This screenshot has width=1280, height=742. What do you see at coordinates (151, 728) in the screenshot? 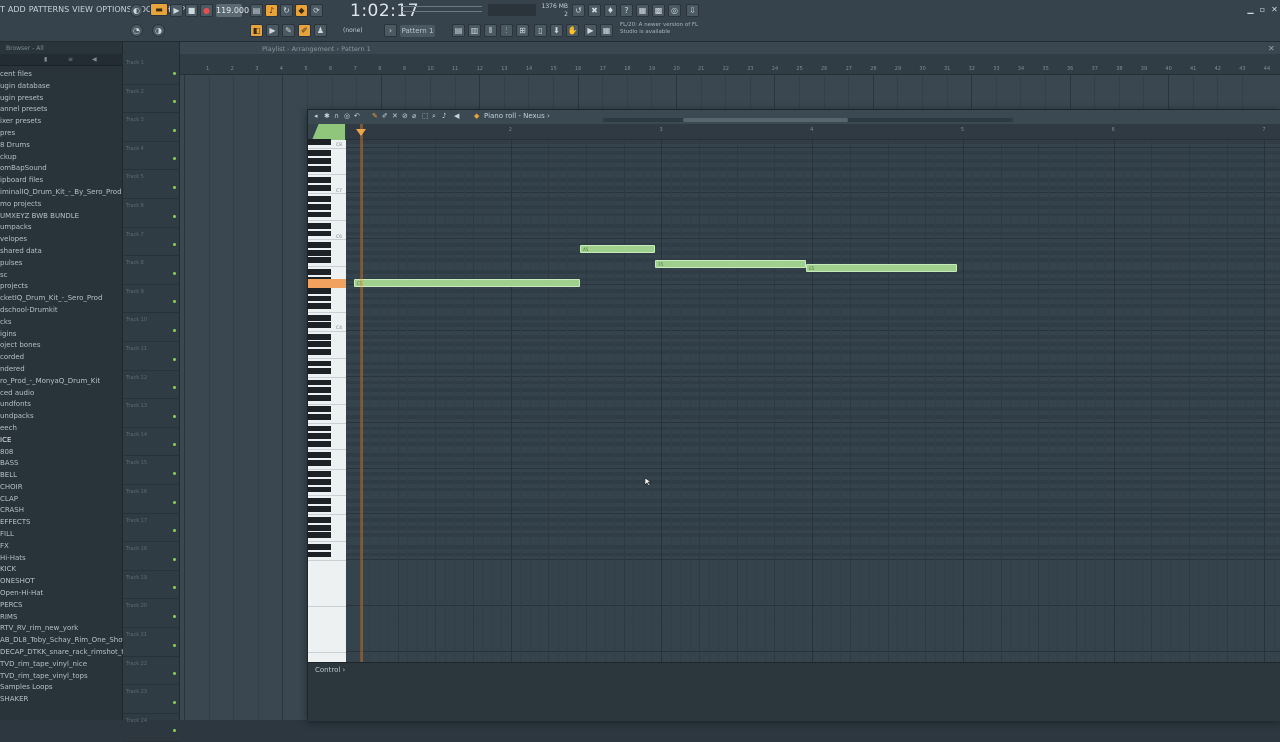
I see `track-header: Track 24` at bounding box center [151, 728].